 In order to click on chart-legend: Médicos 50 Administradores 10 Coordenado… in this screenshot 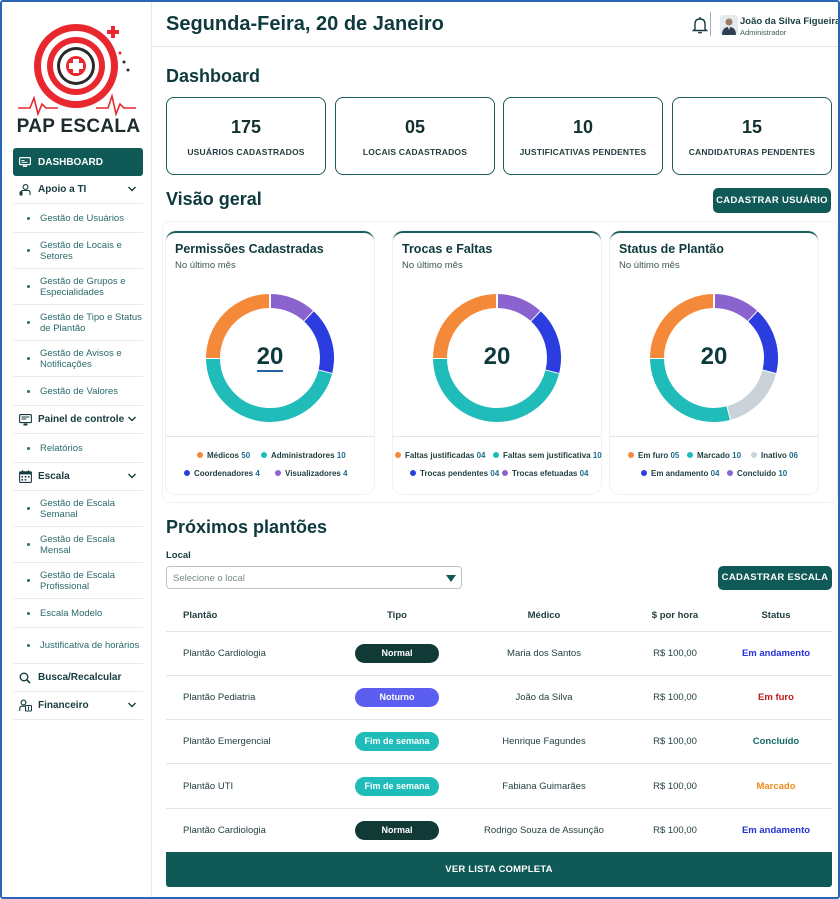, I will do `click(270, 466)`.